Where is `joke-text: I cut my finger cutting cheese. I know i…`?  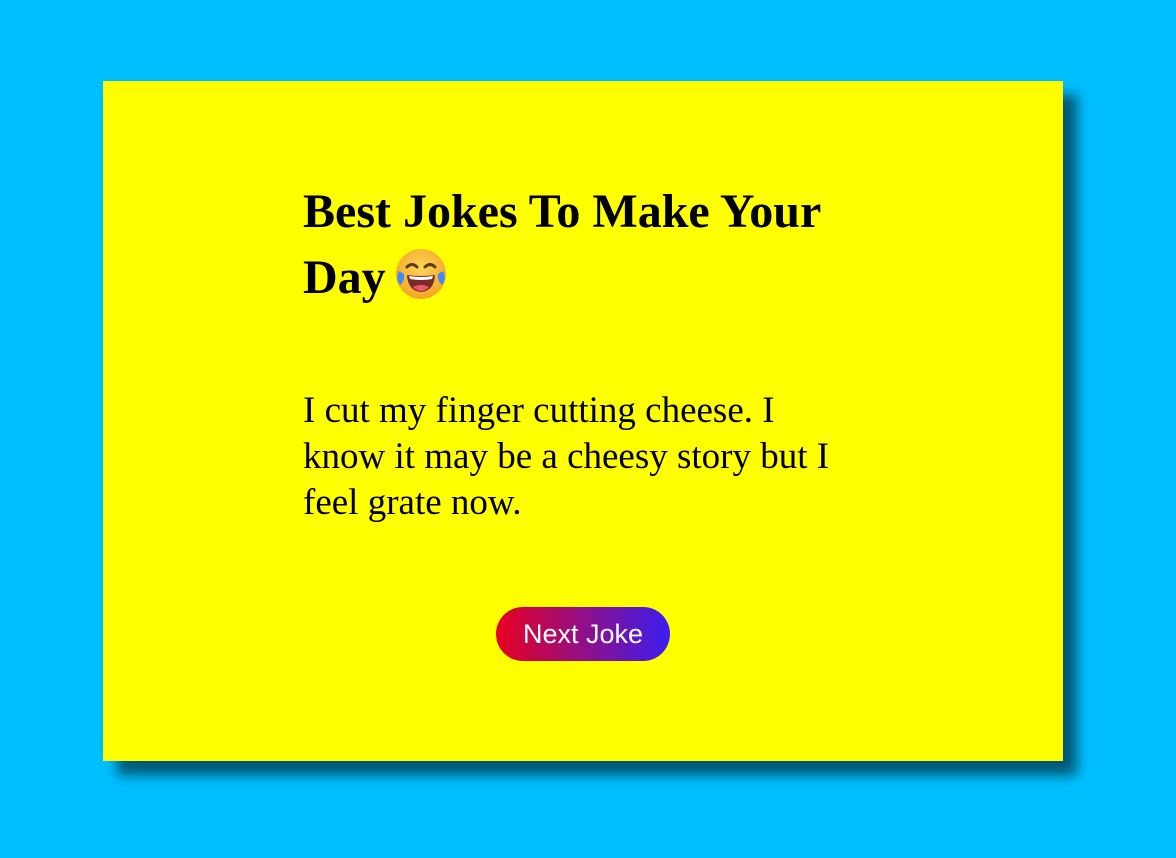
joke-text: I cut my finger cutting cheese. I know i… is located at coordinates (566, 456).